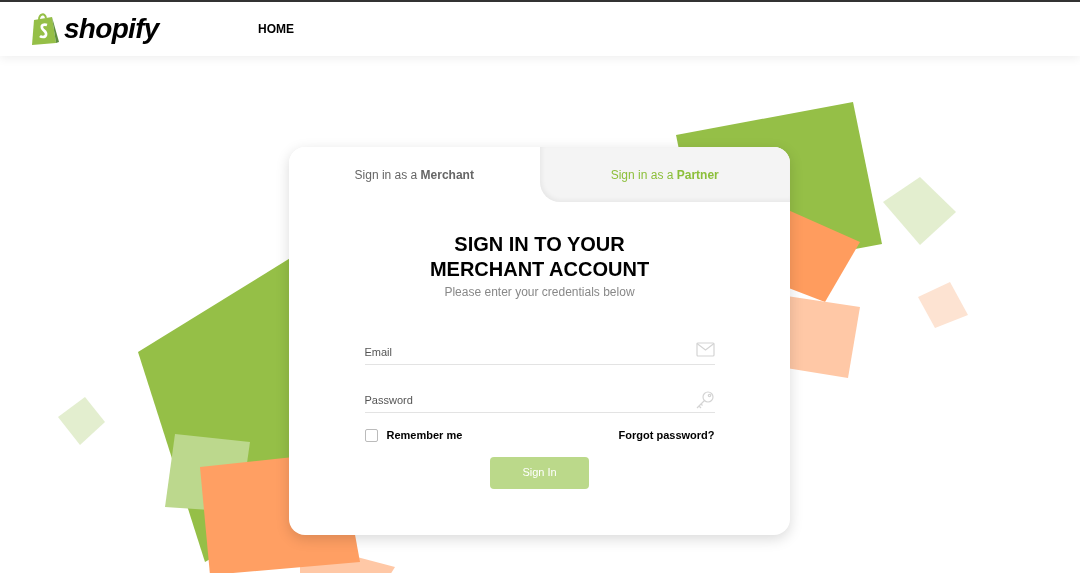 The image size is (1080, 573). I want to click on shopping-bag-icon, so click(45, 29).